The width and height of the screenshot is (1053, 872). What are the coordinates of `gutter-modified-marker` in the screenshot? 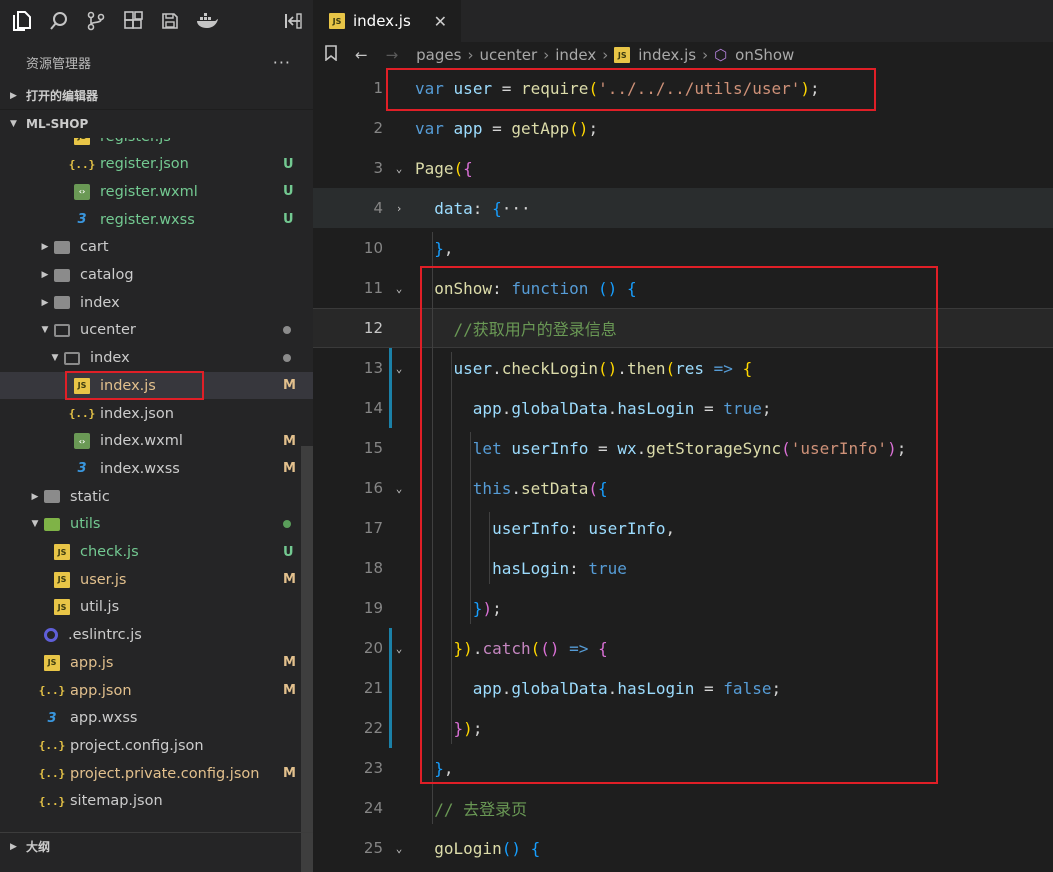 It's located at (390, 388).